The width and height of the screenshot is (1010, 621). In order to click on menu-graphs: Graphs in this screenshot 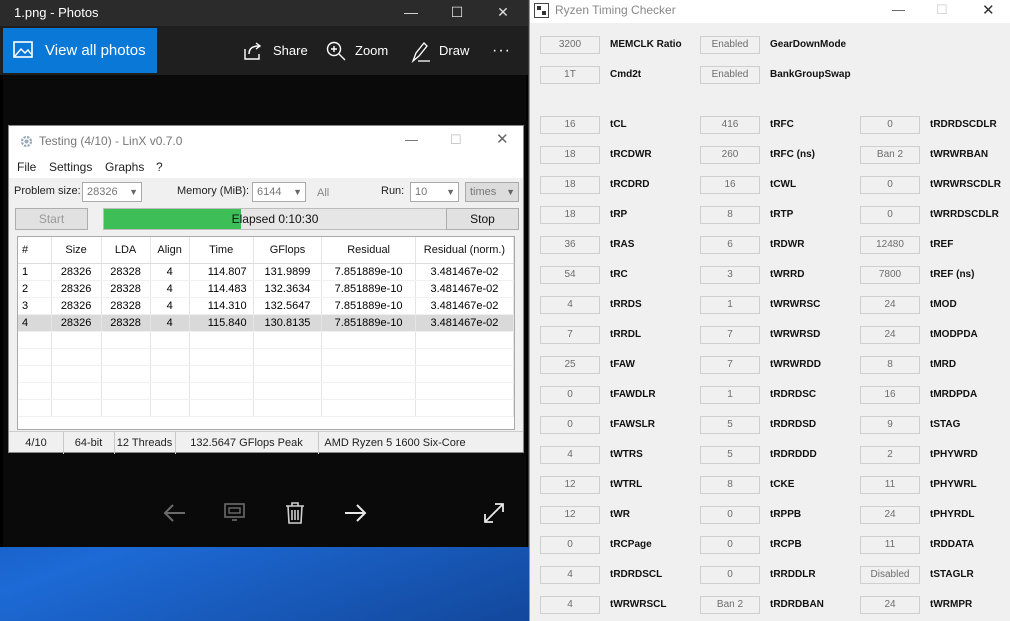, I will do `click(124, 167)`.